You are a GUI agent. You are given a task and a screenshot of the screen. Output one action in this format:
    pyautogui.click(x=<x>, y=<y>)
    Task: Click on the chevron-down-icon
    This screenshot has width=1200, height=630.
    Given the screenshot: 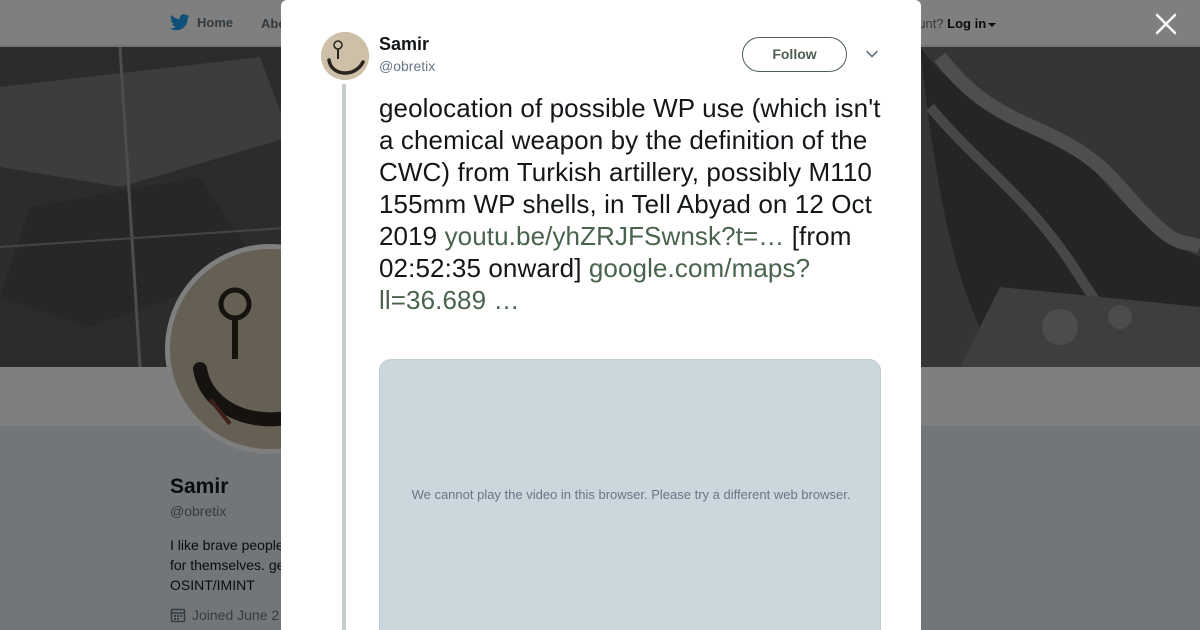 What is the action you would take?
    pyautogui.click(x=872, y=54)
    